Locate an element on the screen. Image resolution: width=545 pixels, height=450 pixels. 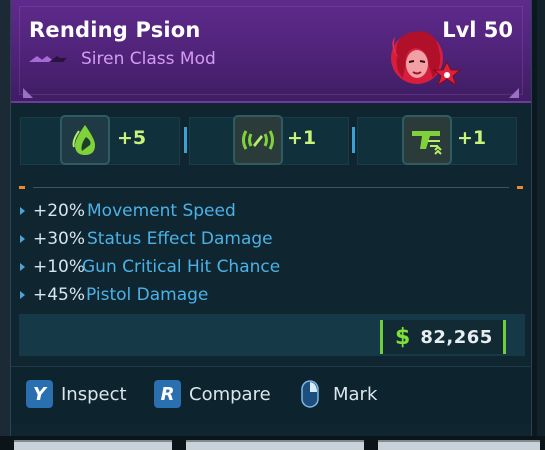
gun-boost-skill-icon is located at coordinates (427, 140).